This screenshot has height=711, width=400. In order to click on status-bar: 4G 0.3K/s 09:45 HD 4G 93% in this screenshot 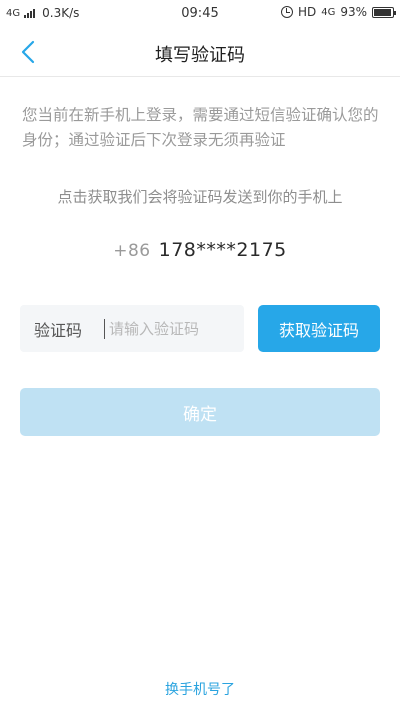, I will do `click(200, 14)`.